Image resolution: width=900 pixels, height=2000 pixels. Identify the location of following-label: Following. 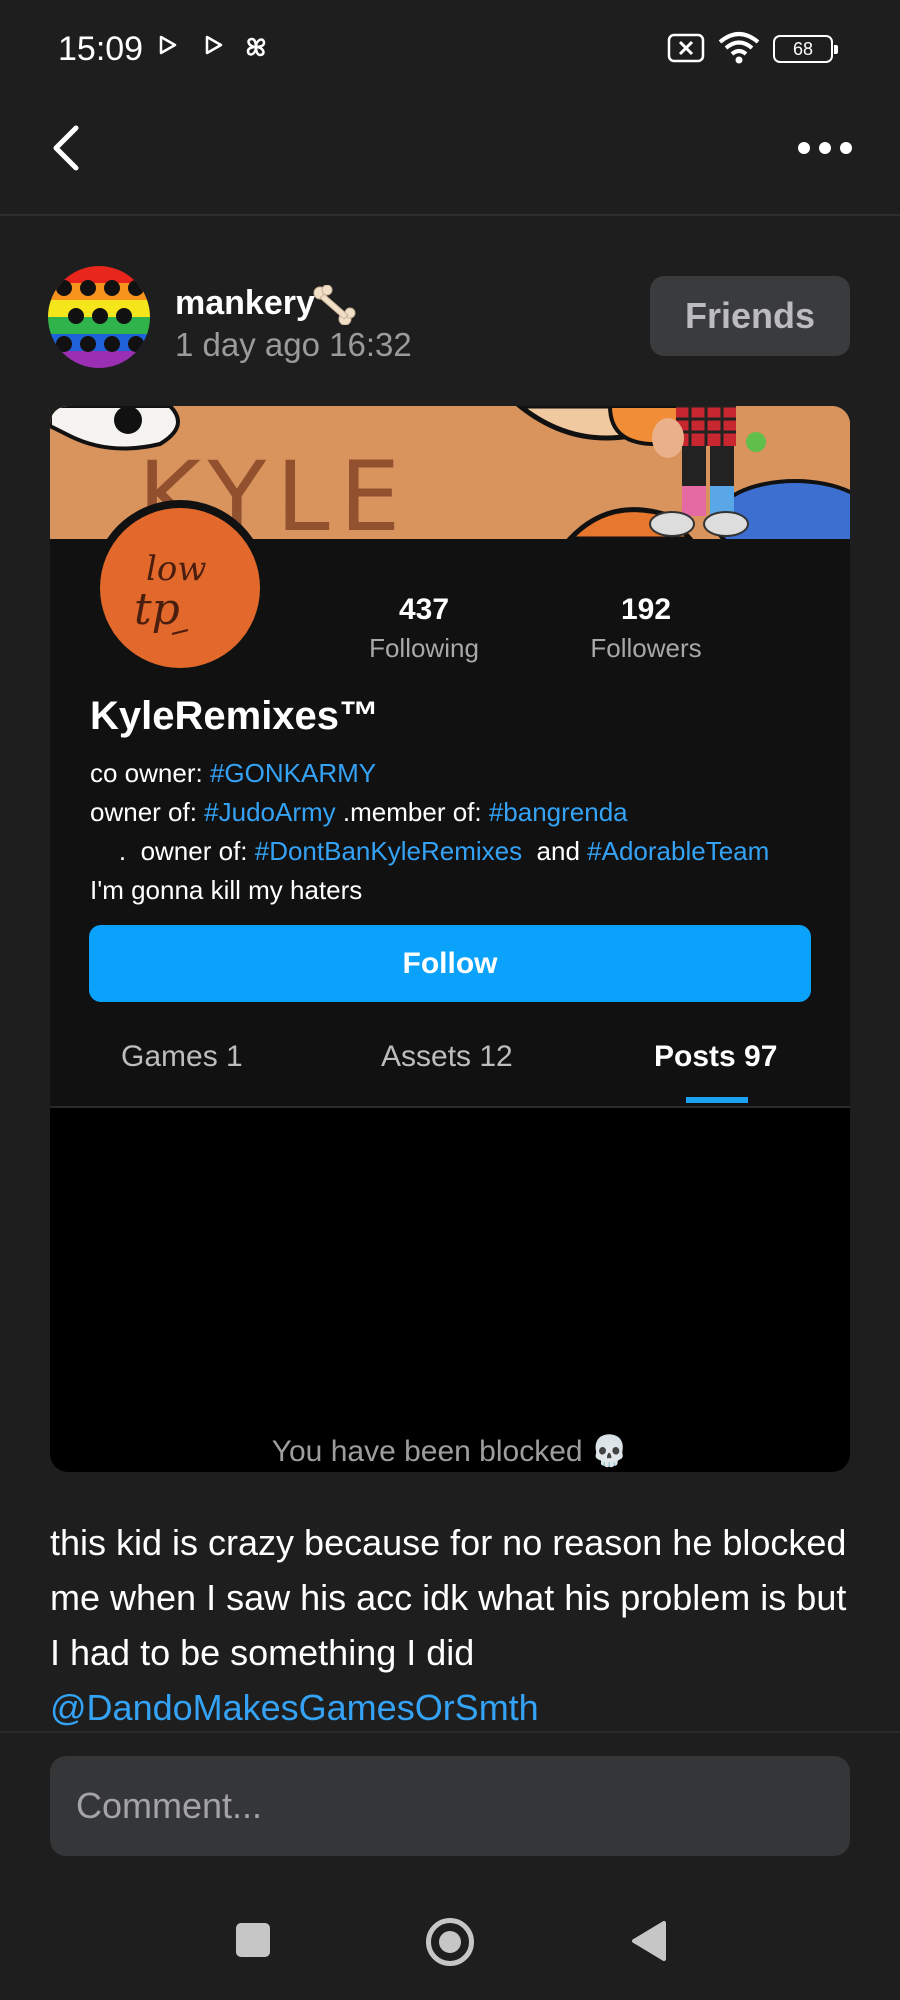
(424, 648).